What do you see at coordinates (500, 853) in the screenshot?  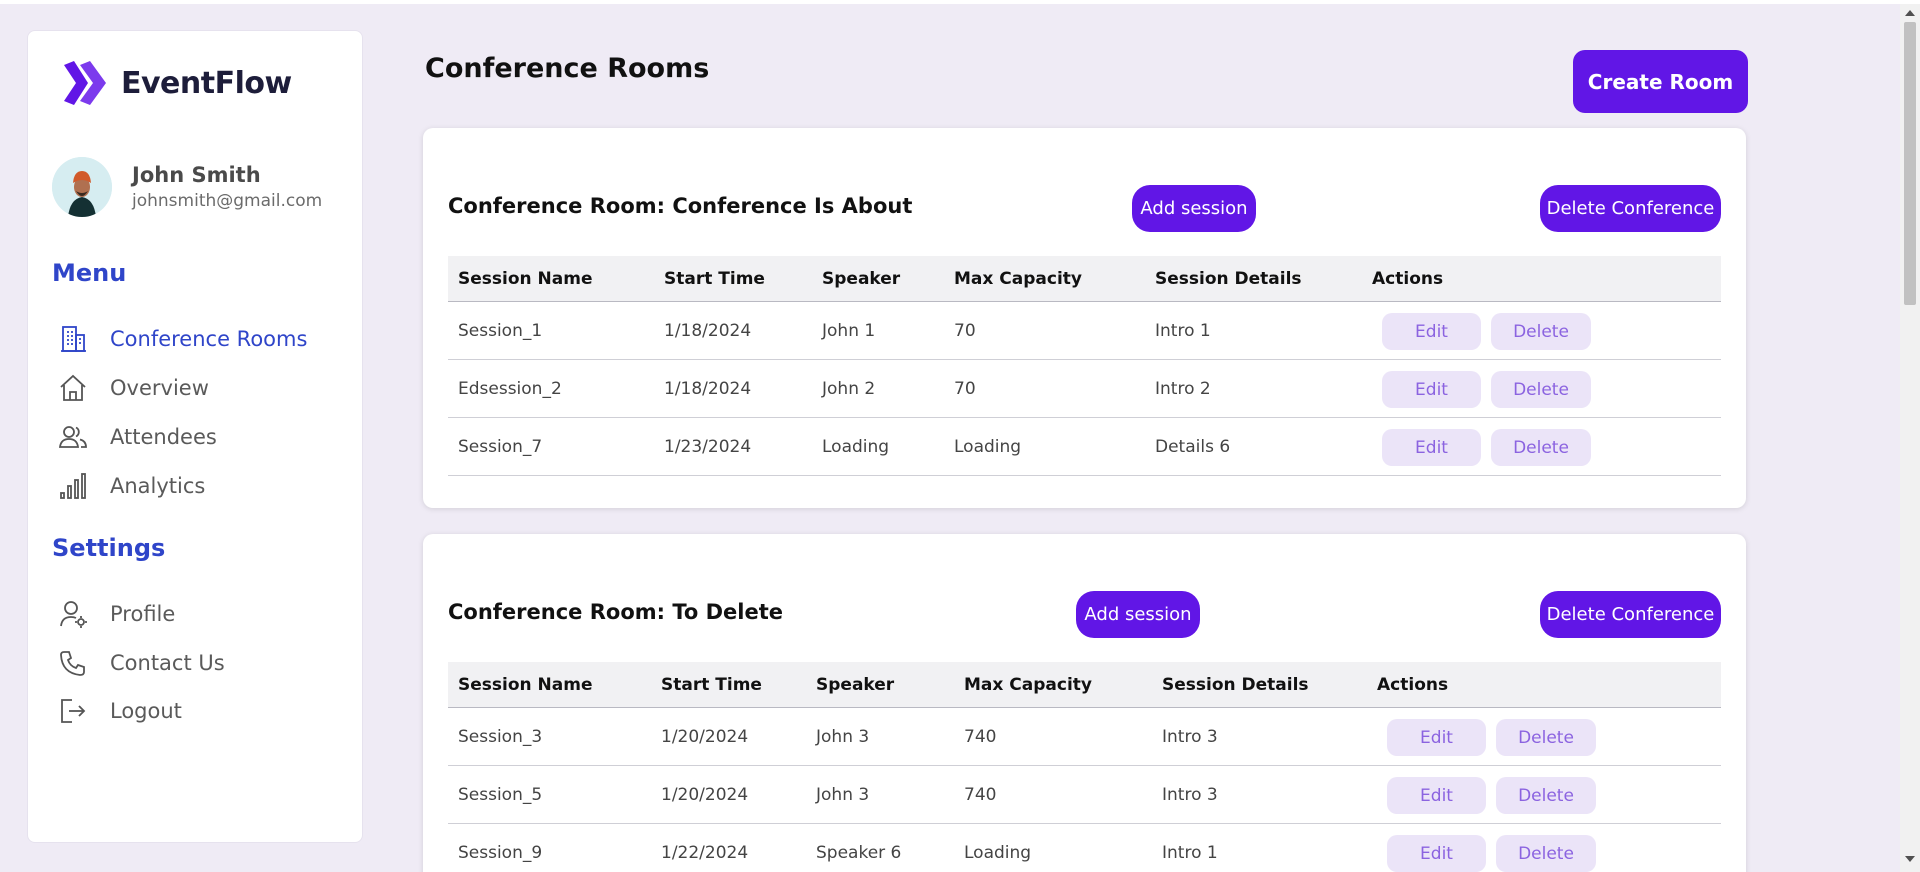 I see `session-name: Session_9` at bounding box center [500, 853].